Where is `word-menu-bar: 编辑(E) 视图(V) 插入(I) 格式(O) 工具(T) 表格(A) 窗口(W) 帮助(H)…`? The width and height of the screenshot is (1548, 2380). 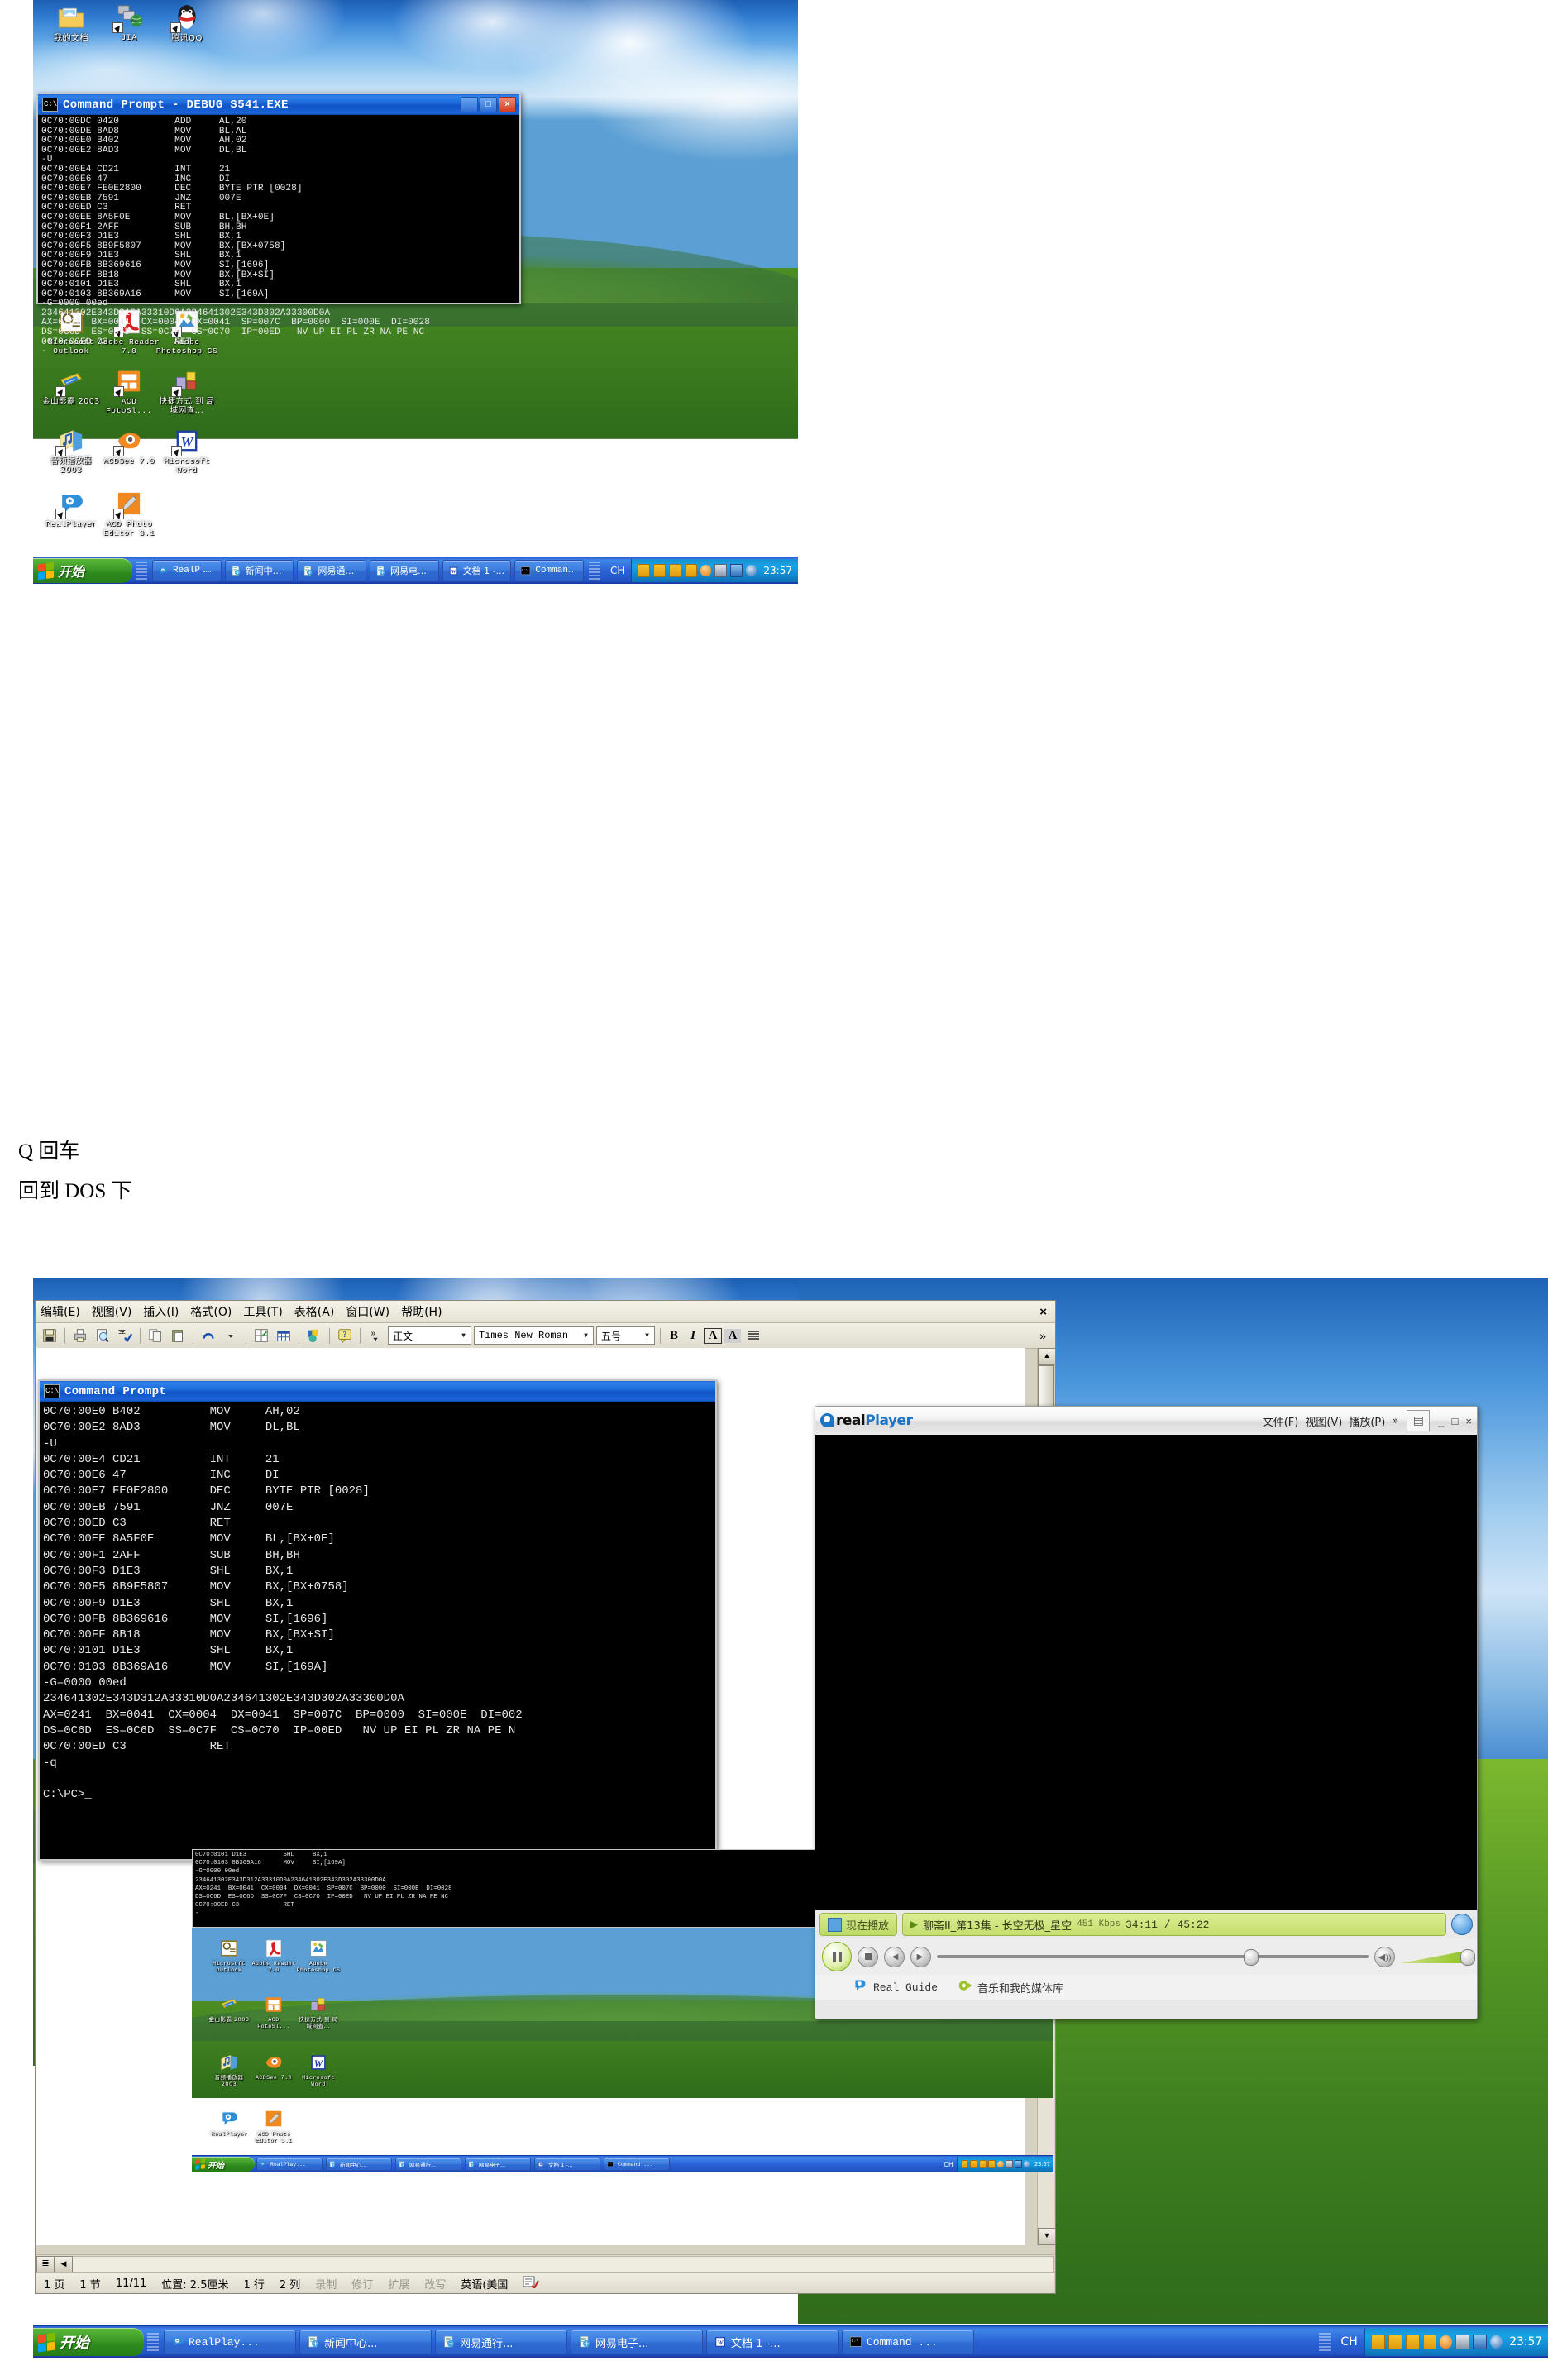 word-menu-bar: 编辑(E) 视图(V) 插入(I) 格式(O) 工具(T) 表格(A) 窗口(W) 帮助(H)… is located at coordinates (545, 1312).